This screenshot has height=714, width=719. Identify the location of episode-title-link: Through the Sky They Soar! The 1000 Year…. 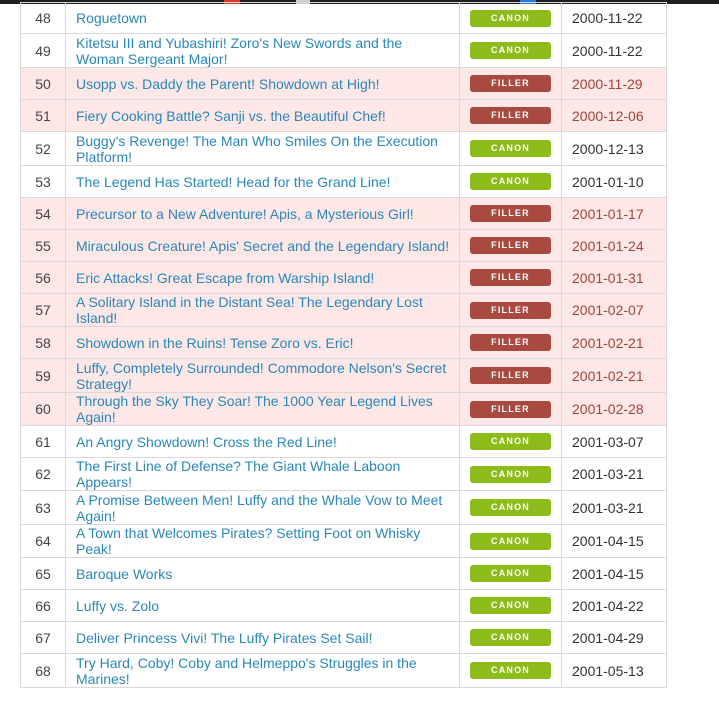
(264, 409).